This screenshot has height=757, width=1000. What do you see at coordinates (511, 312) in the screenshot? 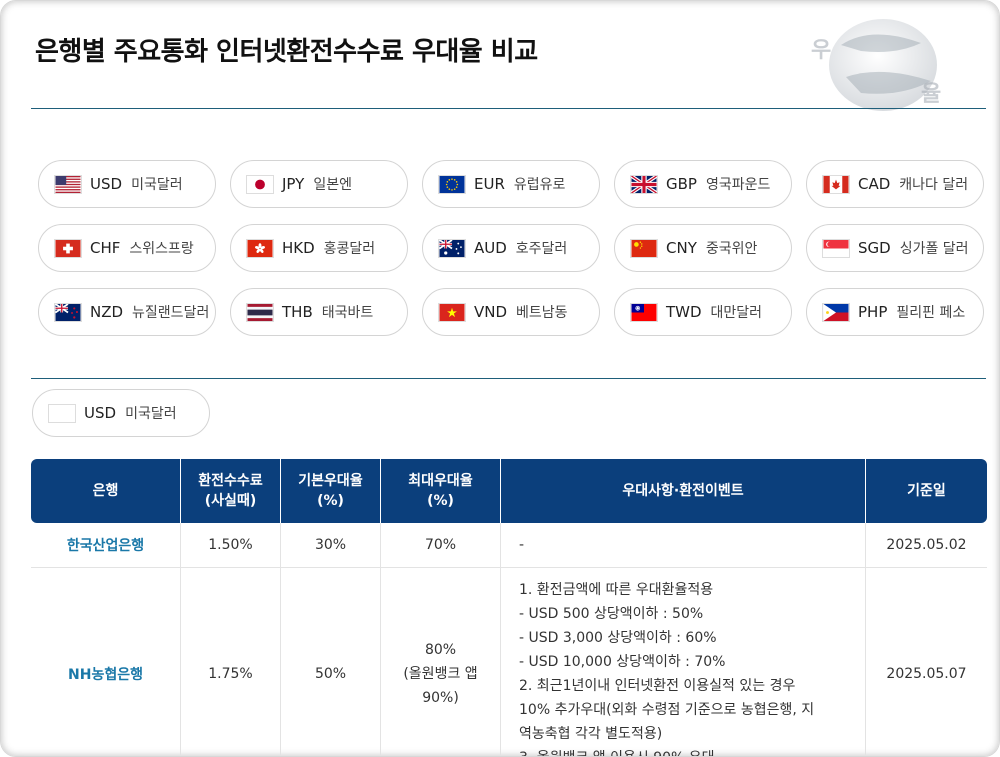
I see `currency-option-vnd: VND 베트남동` at bounding box center [511, 312].